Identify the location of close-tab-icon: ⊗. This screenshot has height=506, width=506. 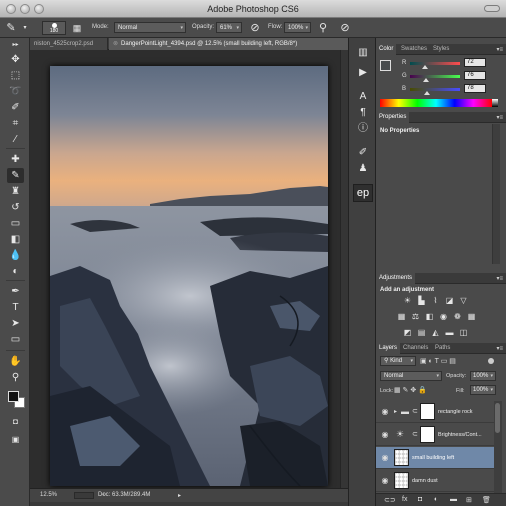
(115, 44).